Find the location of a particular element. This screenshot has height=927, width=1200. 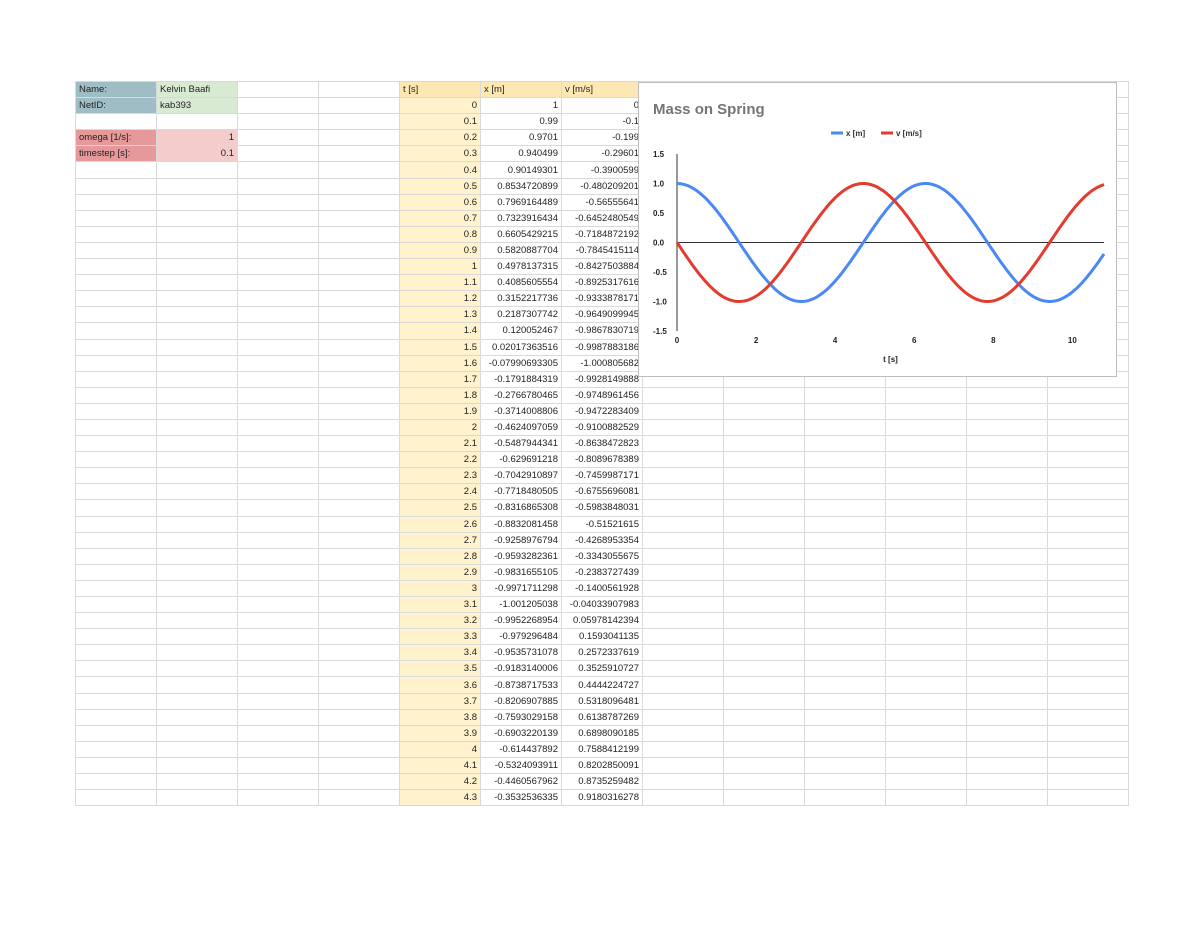

v-value-cell: 0.8202850091 is located at coordinates (602, 765).